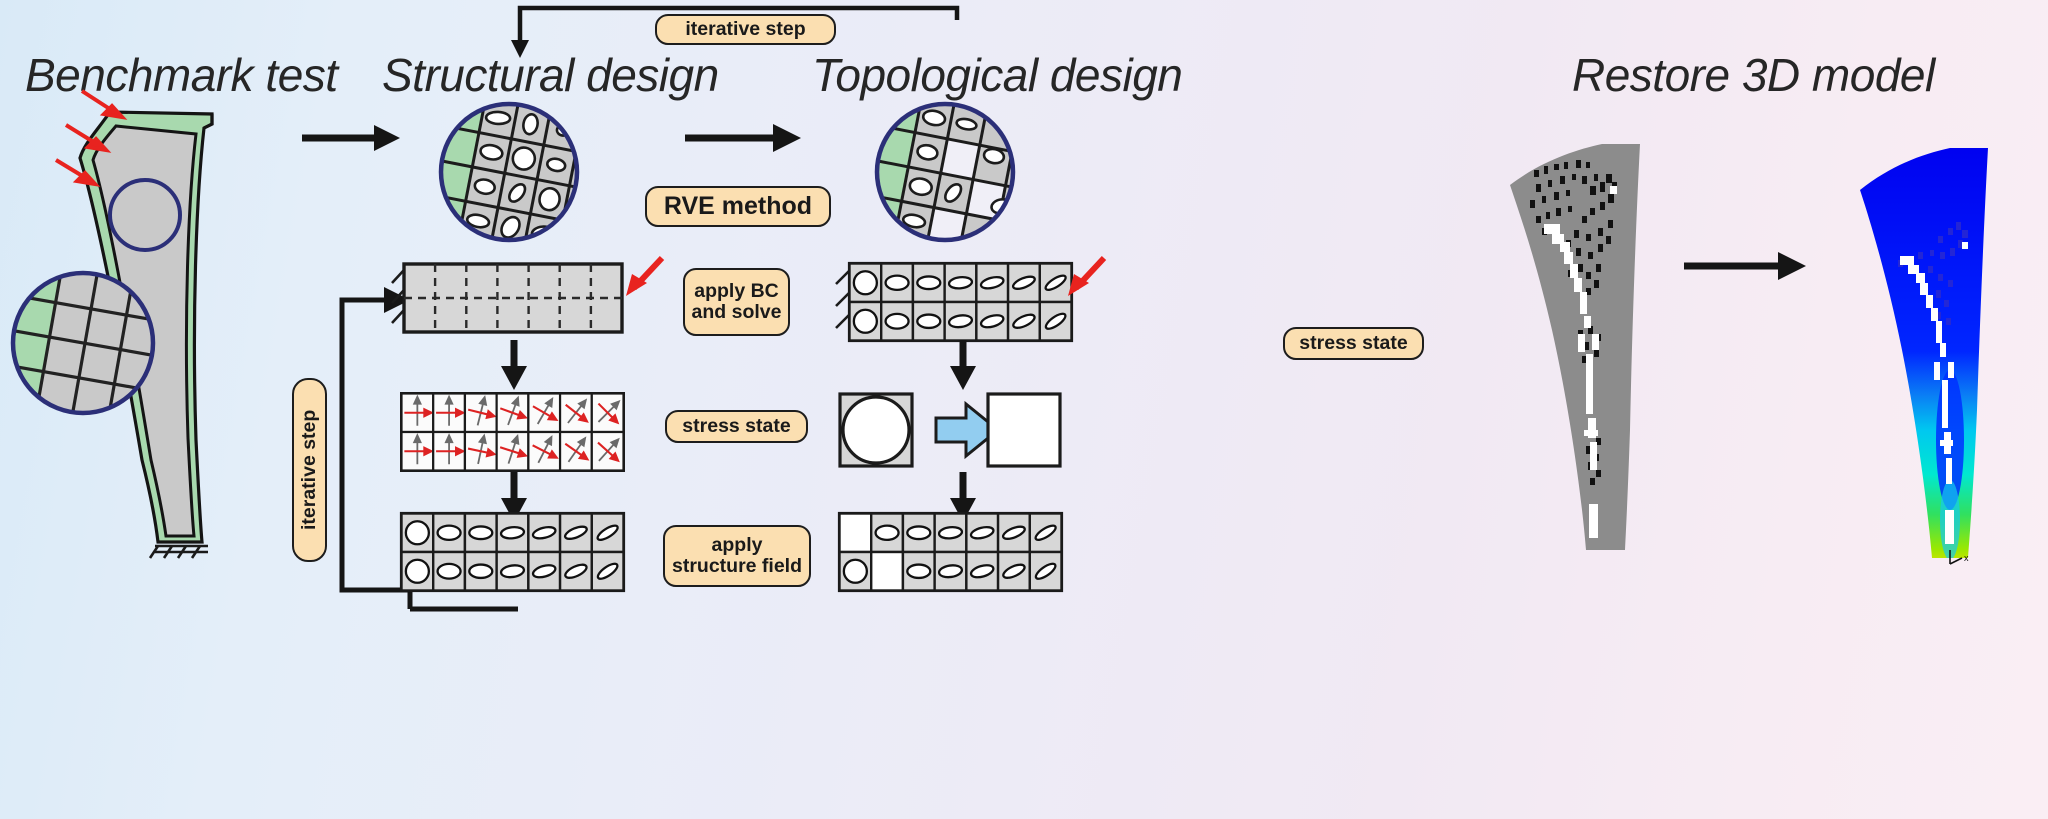 The height and width of the screenshot is (819, 2048). What do you see at coordinates (645, 275) in the screenshot?
I see `structural-beam-load-arrow` at bounding box center [645, 275].